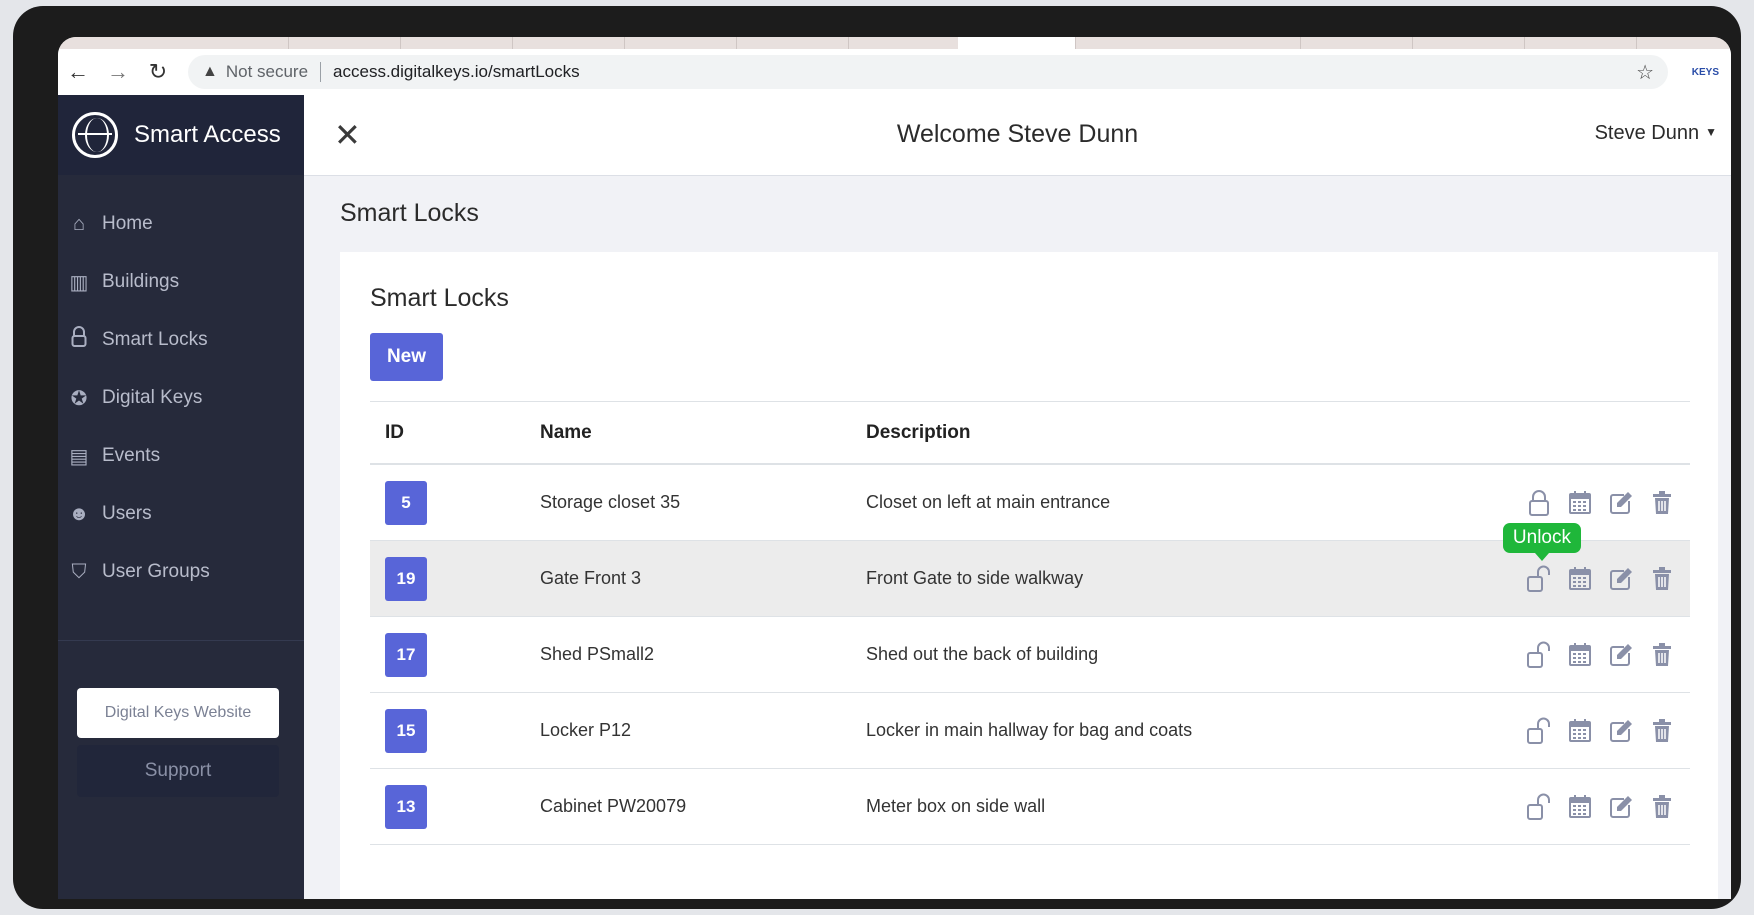 The image size is (1754, 915). I want to click on id-cell: 13, so click(455, 806).